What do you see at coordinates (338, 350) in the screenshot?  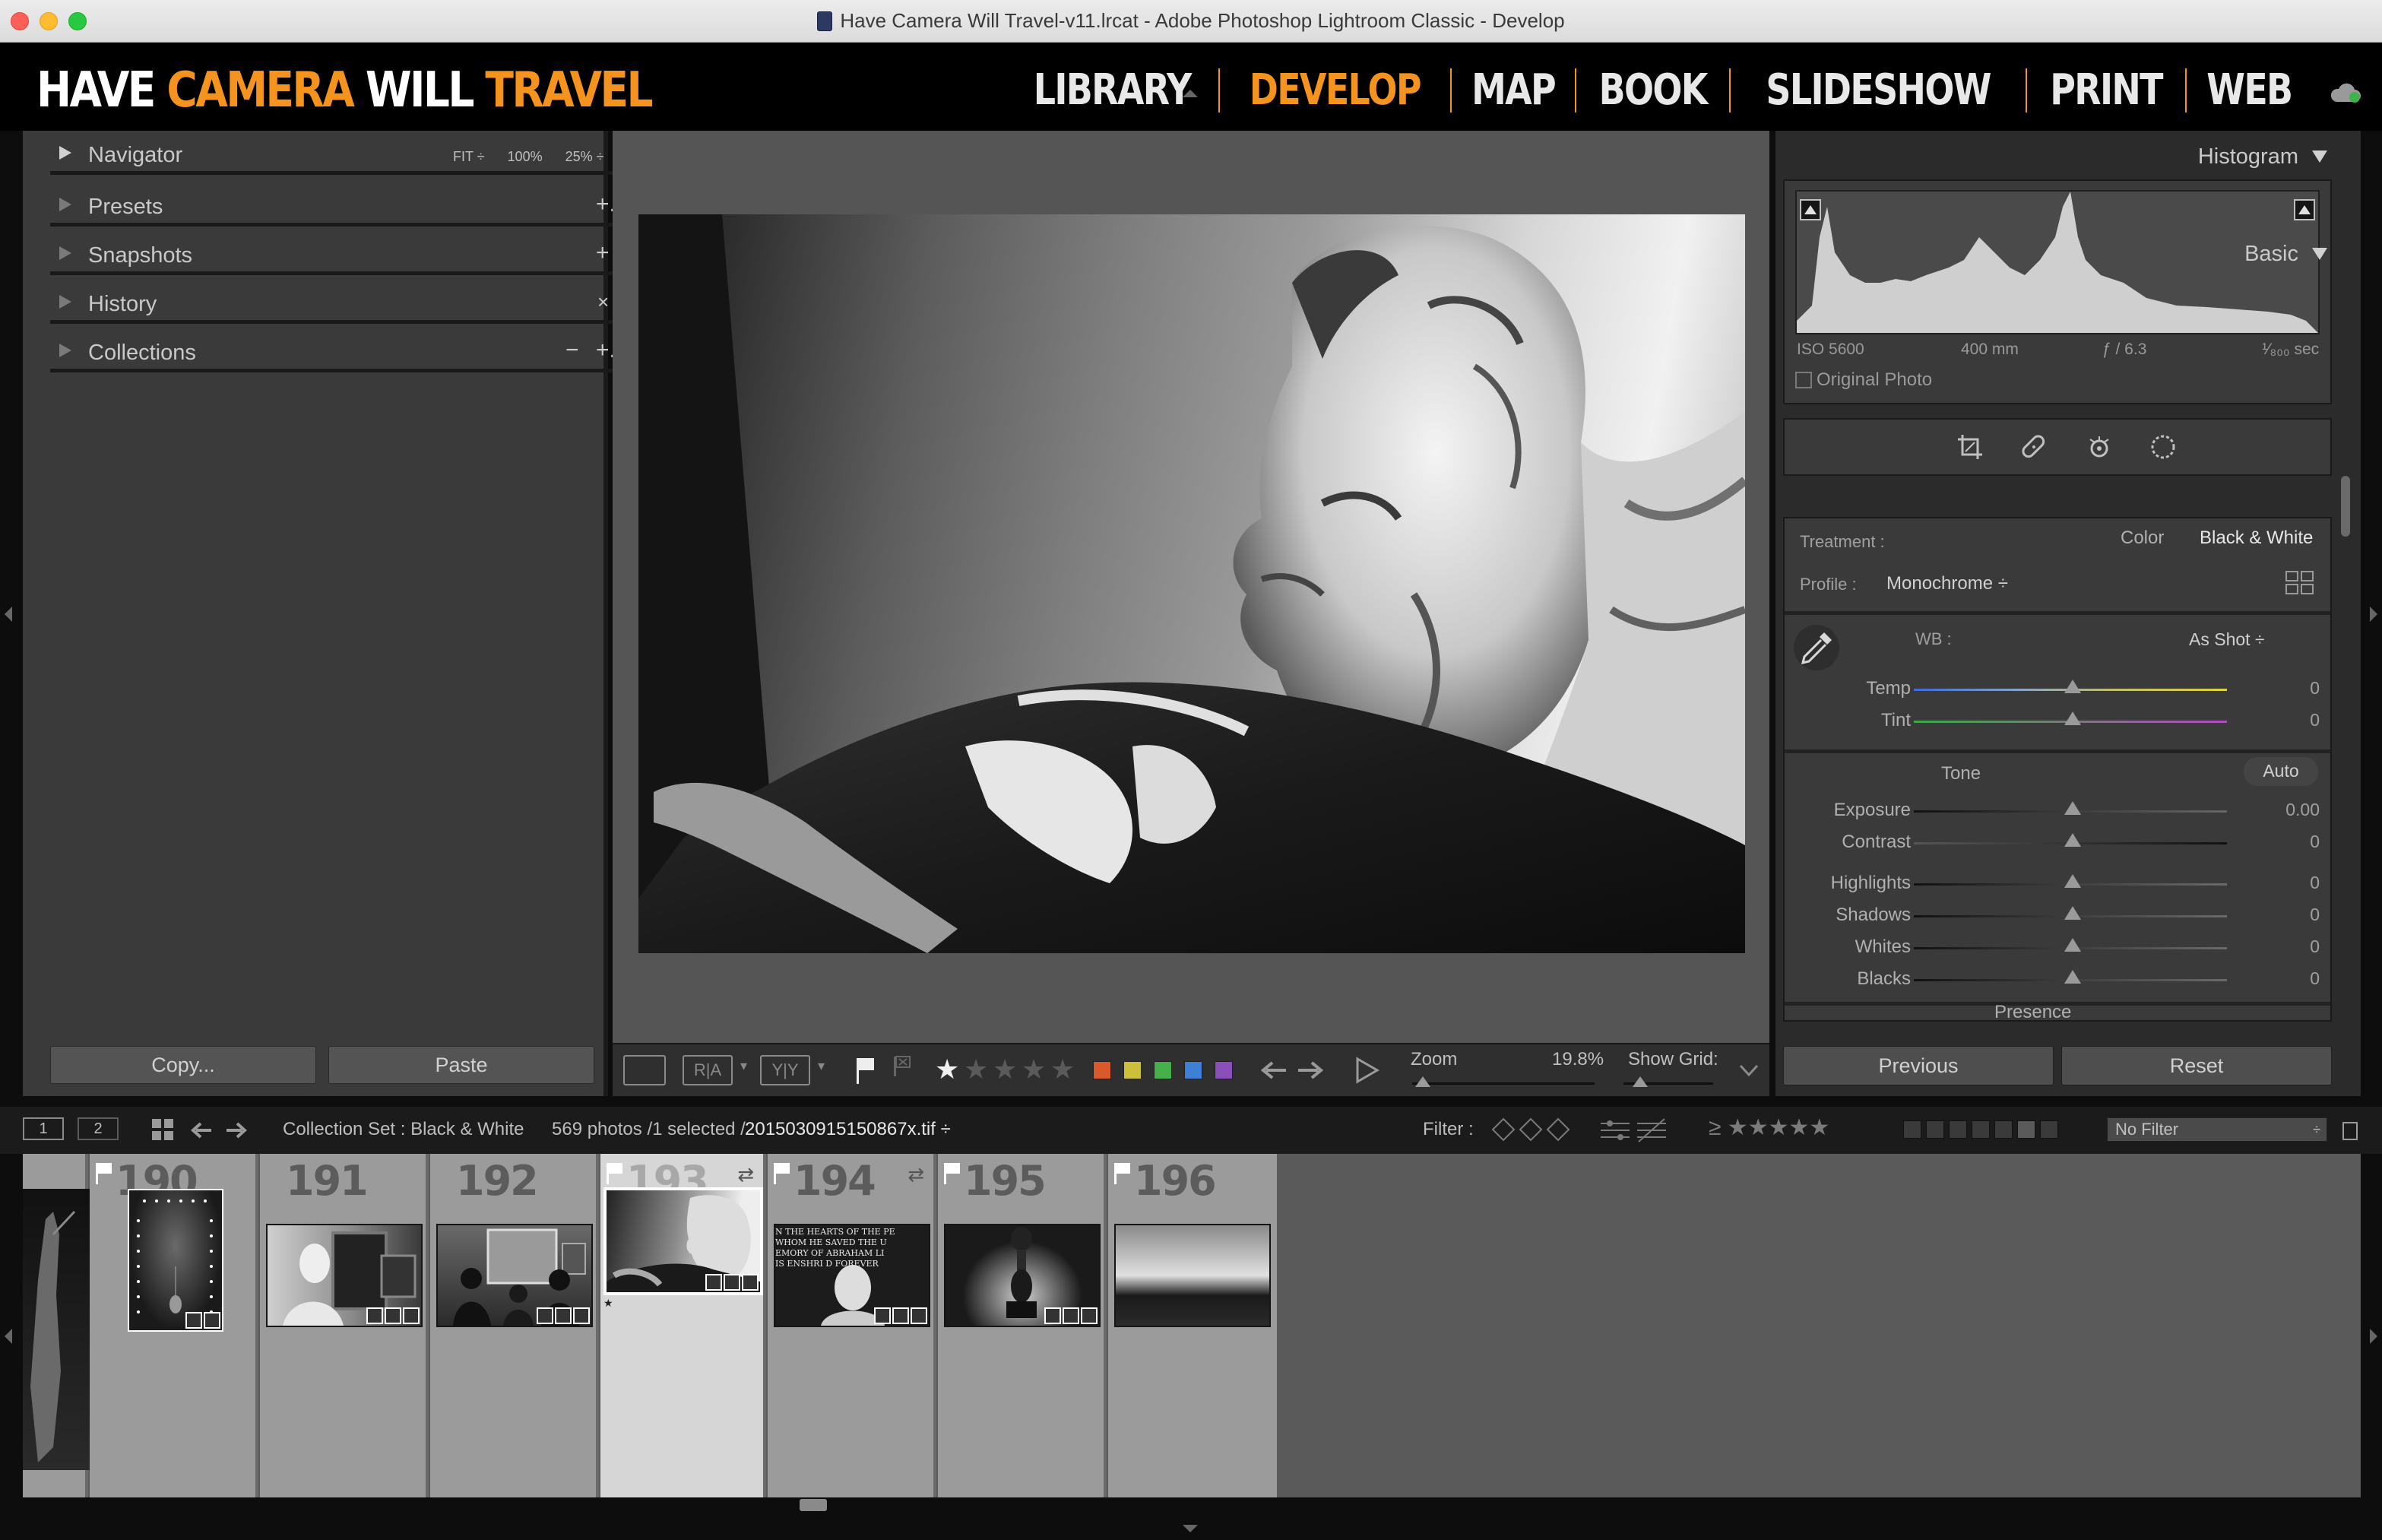 I see `collections-header: Collections − +.` at bounding box center [338, 350].